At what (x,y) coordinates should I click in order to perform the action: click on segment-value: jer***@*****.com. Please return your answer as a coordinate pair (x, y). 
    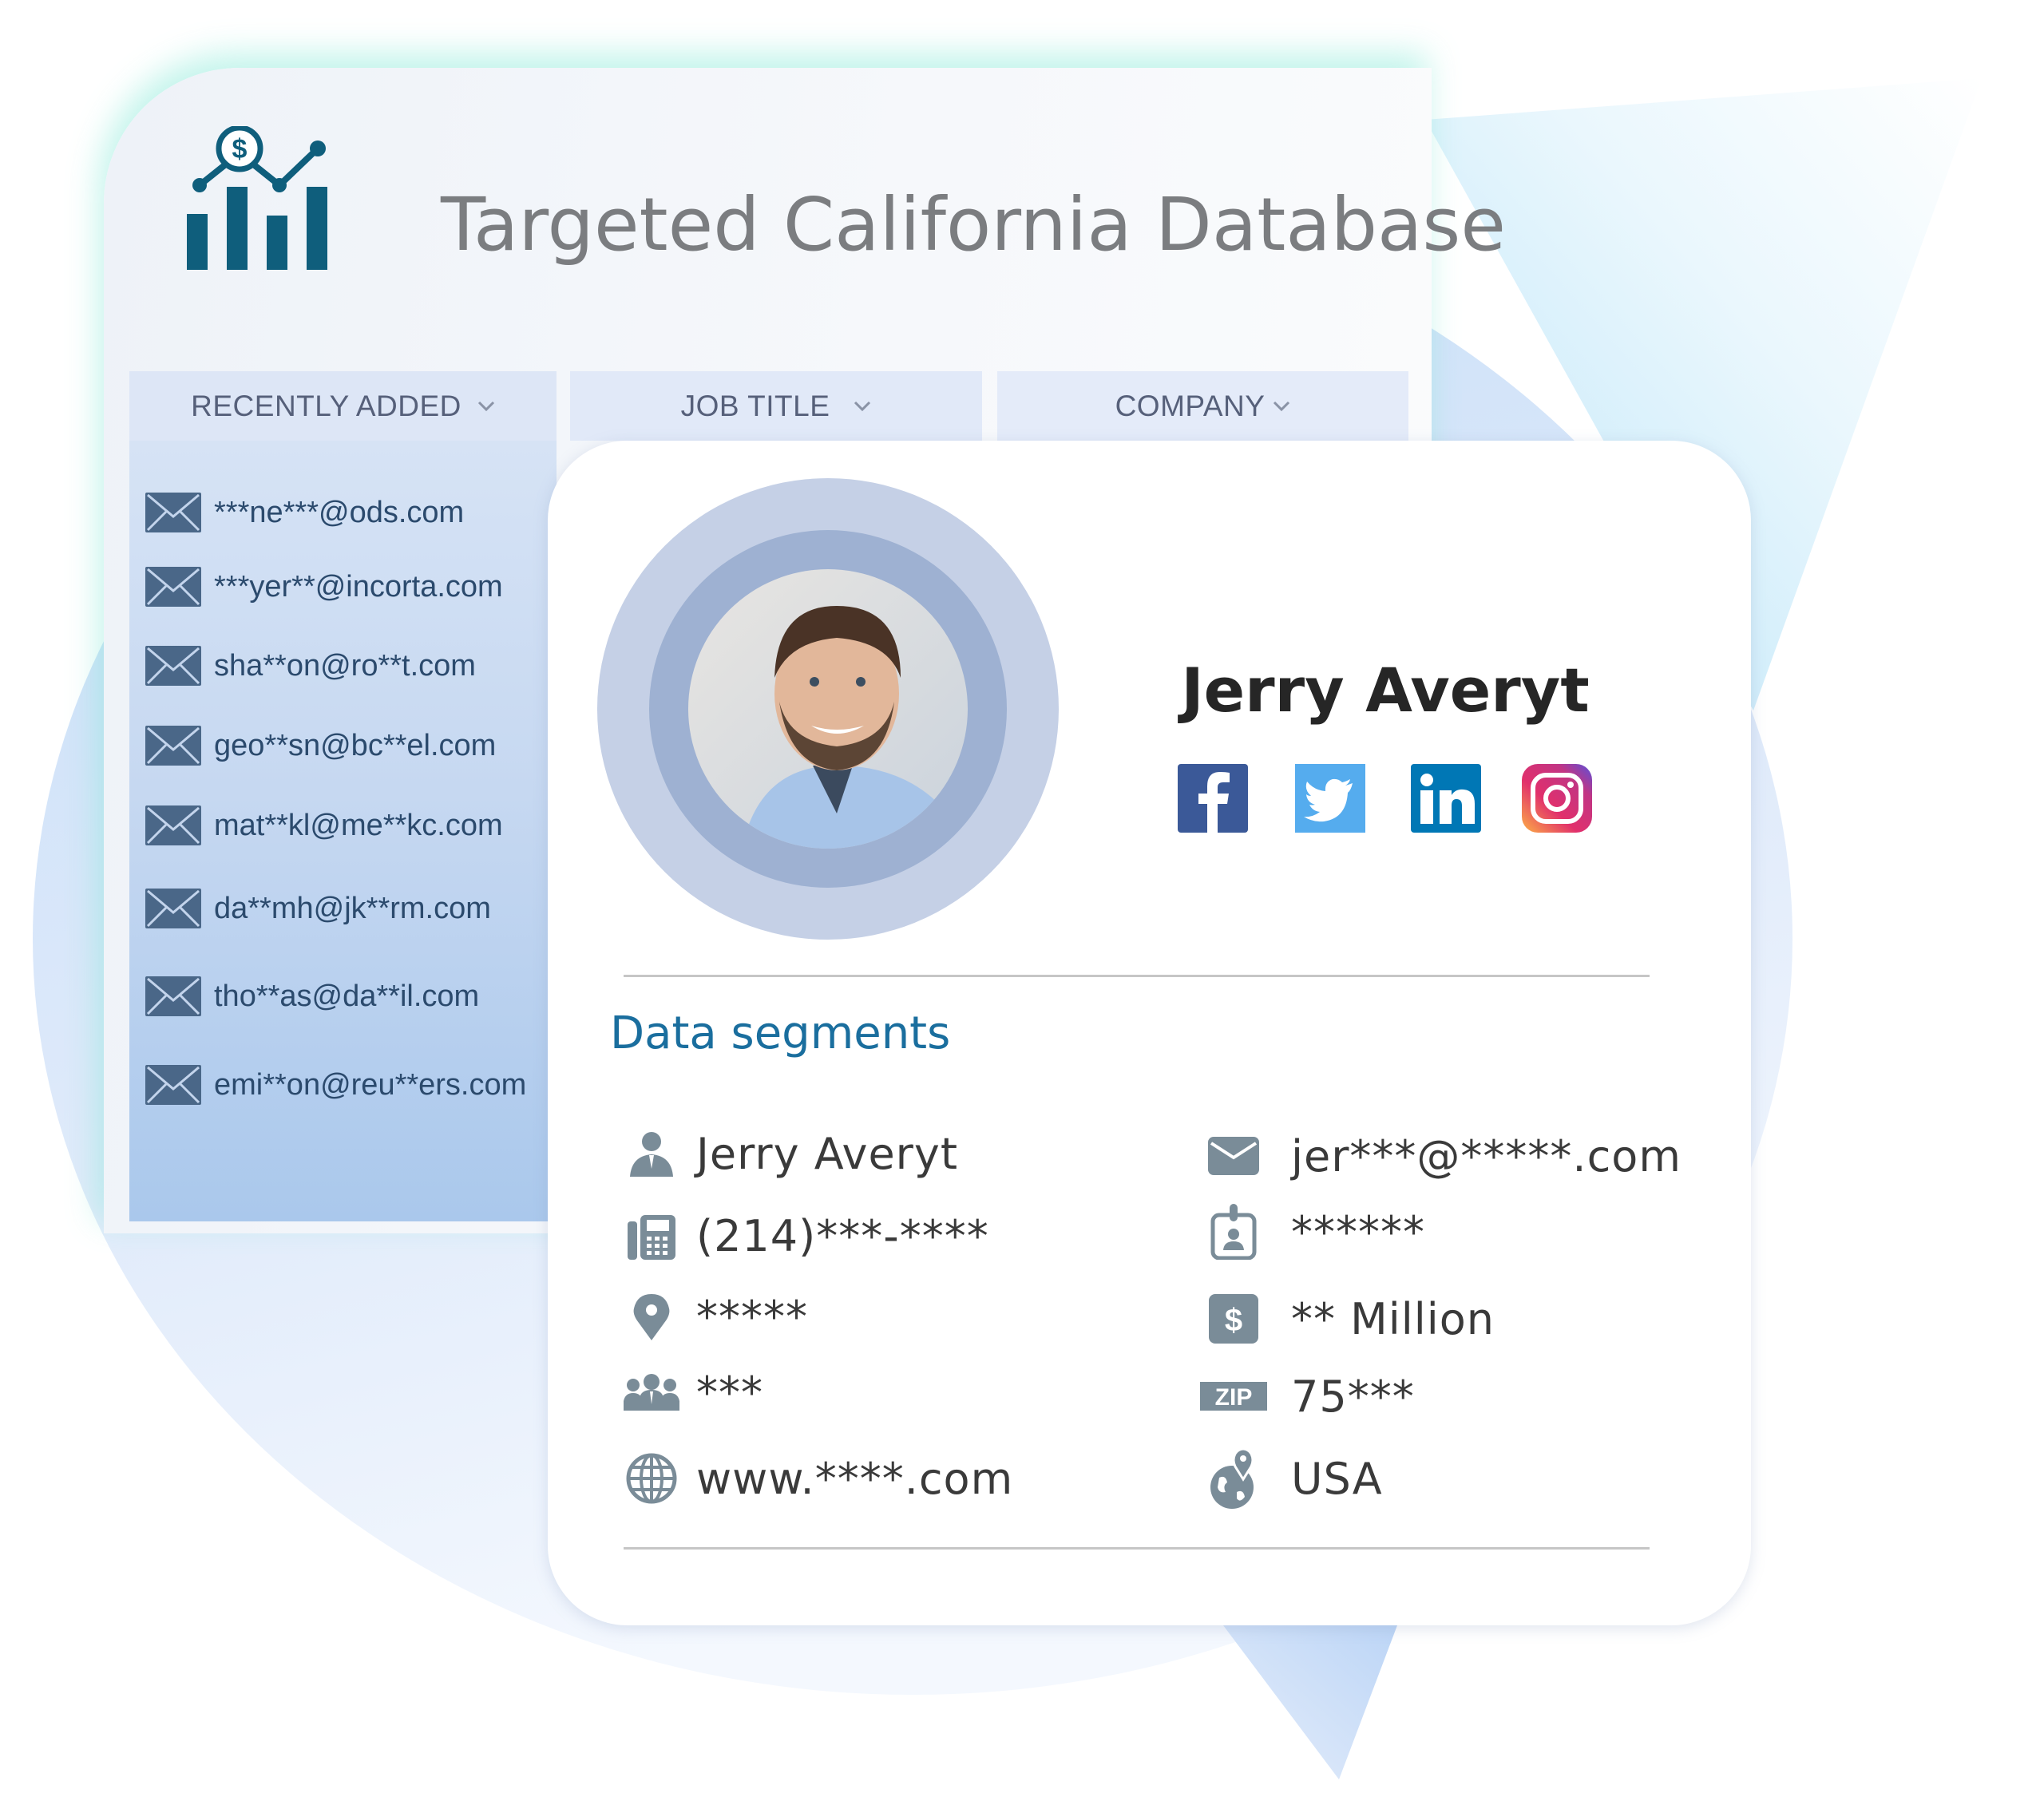
    Looking at the image, I should click on (1486, 1156).